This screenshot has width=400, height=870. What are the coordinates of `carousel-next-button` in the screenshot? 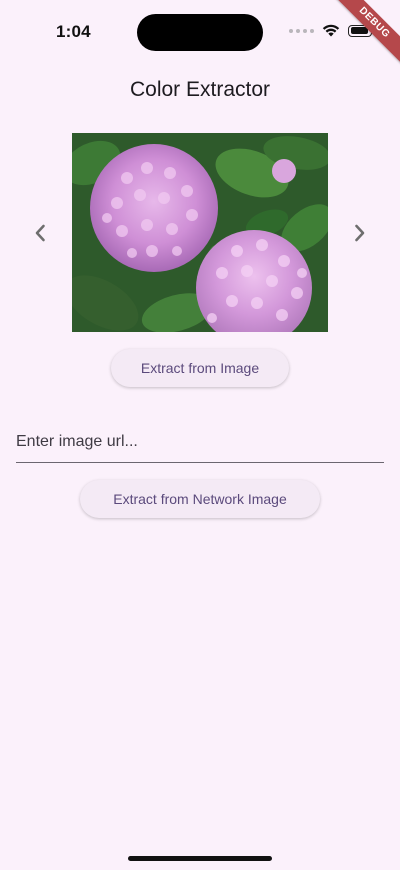 It's located at (360, 233).